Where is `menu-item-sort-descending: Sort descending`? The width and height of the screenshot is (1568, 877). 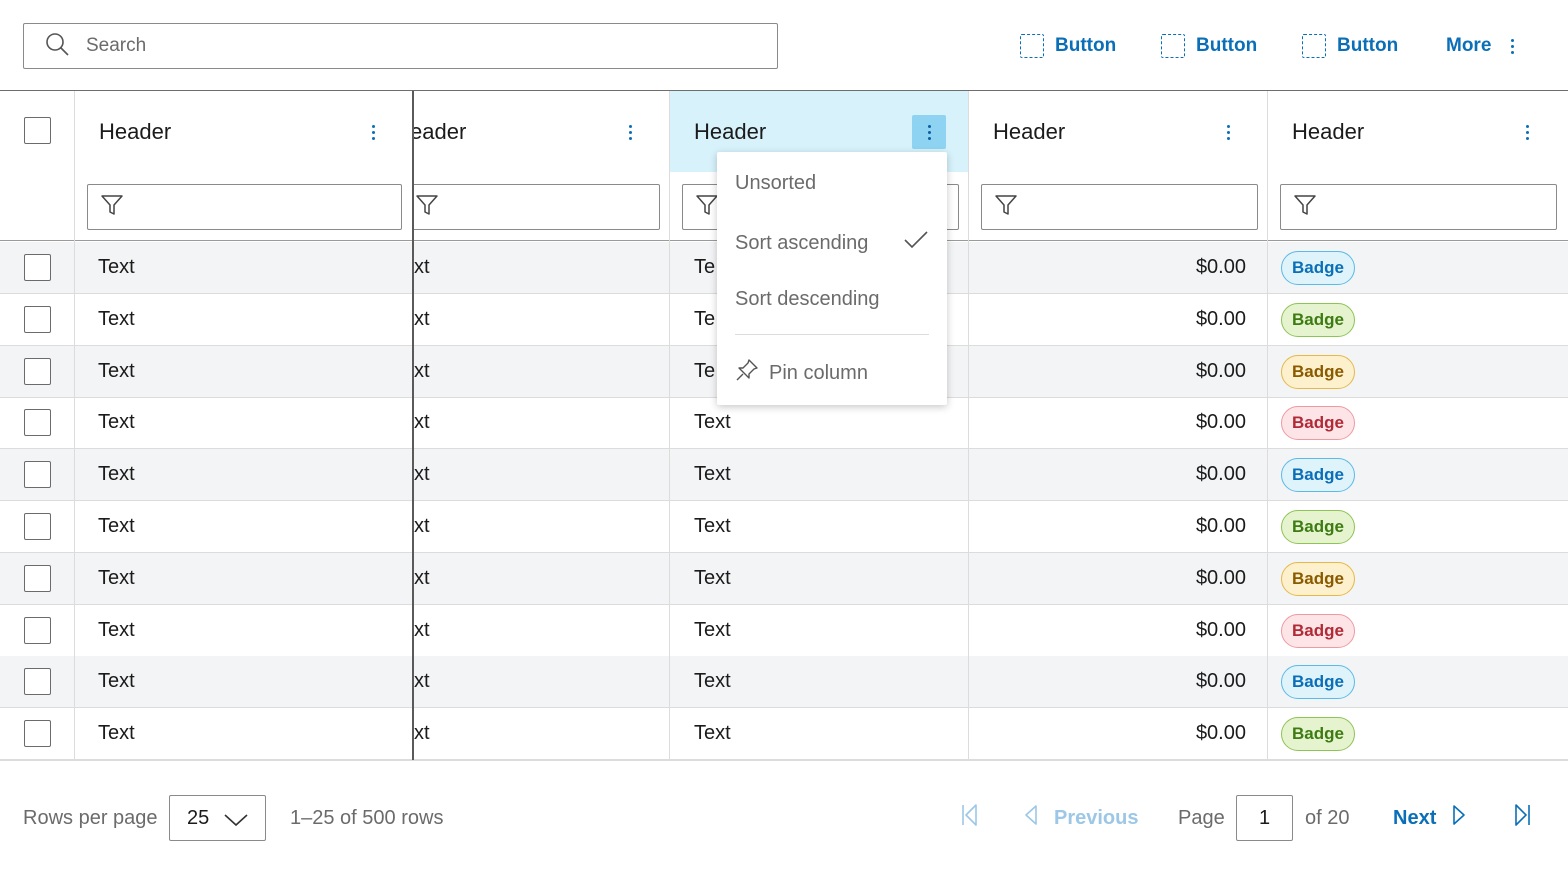
menu-item-sort-descending: Sort descending is located at coordinates (807, 299).